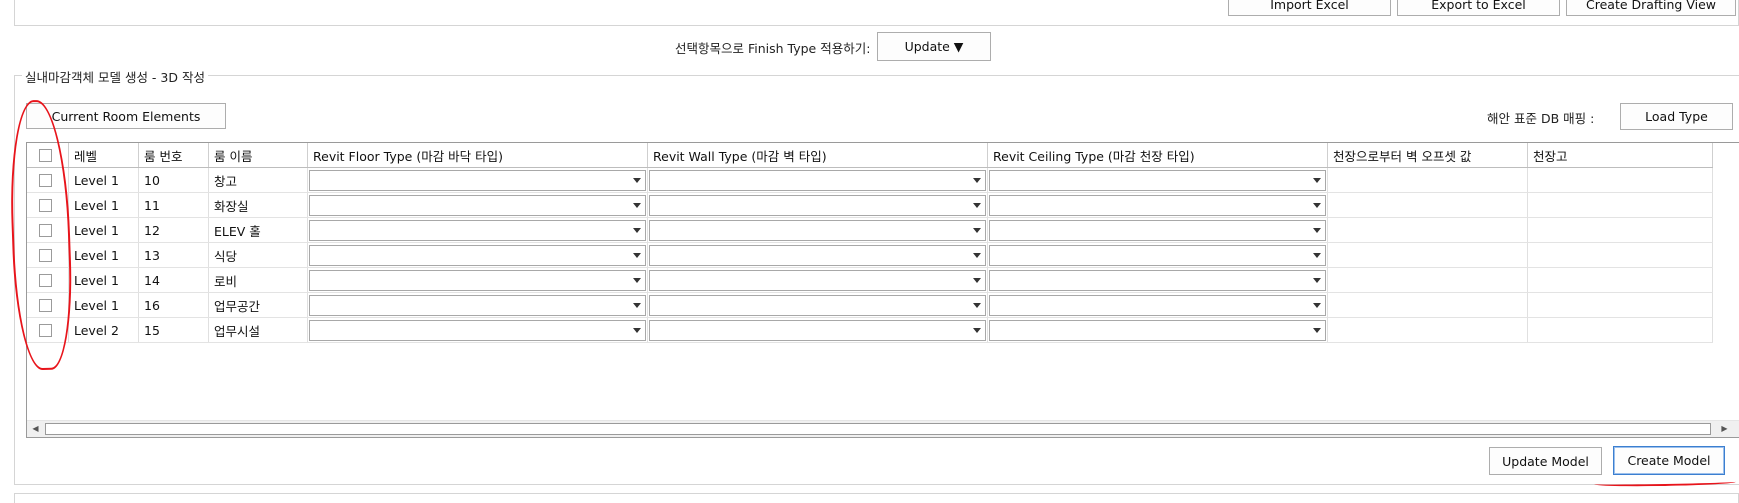 This screenshot has height=503, width=1739. What do you see at coordinates (934, 46) in the screenshot?
I see `update-dropdown-button: Update ▼` at bounding box center [934, 46].